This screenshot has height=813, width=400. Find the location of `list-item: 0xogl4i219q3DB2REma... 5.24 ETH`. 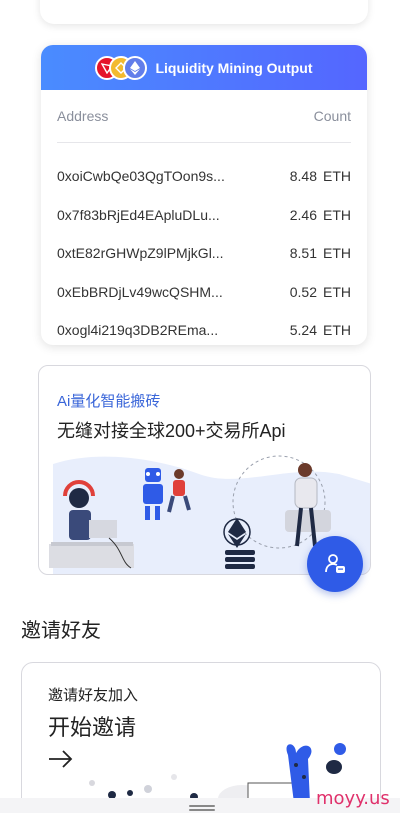

list-item: 0xogl4i219q3DB2REma... 5.24 ETH is located at coordinates (204, 328).